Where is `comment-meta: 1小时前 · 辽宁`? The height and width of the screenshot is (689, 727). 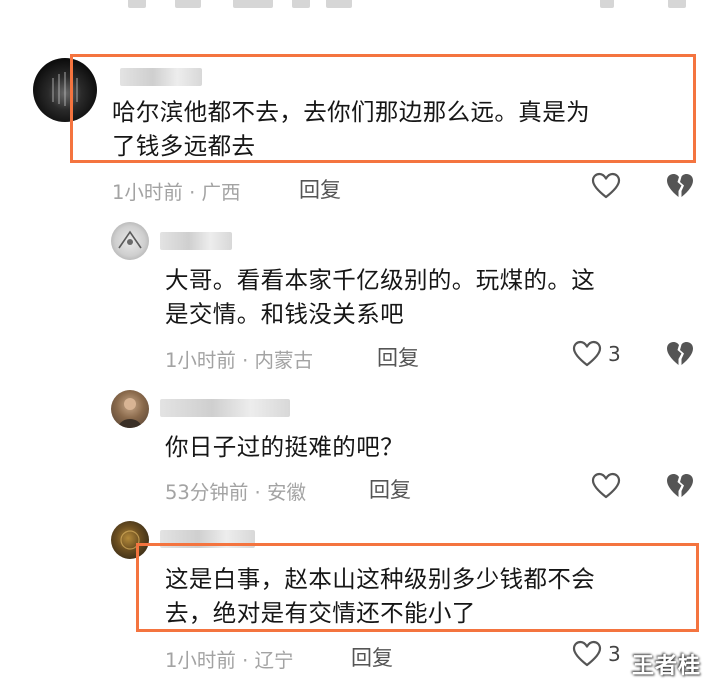 comment-meta: 1小时前 · 辽宁 is located at coordinates (229, 658).